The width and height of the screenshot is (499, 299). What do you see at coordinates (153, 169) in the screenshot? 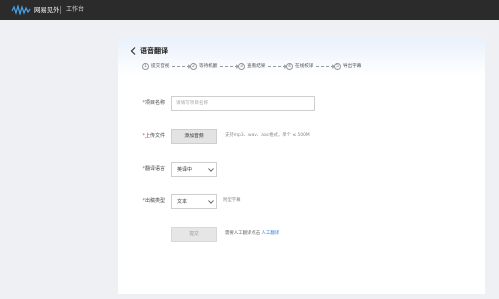
I see `language-label: *翻译语言` at bounding box center [153, 169].